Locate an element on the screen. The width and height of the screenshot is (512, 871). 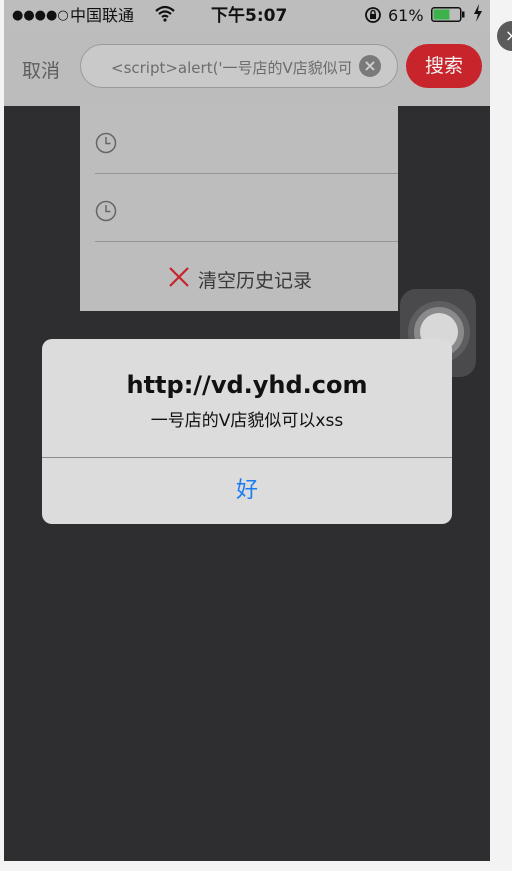
search-header: 取消 <script>alert('一号店的V店貌似可以xss × 搜索 is located at coordinates (247, 69).